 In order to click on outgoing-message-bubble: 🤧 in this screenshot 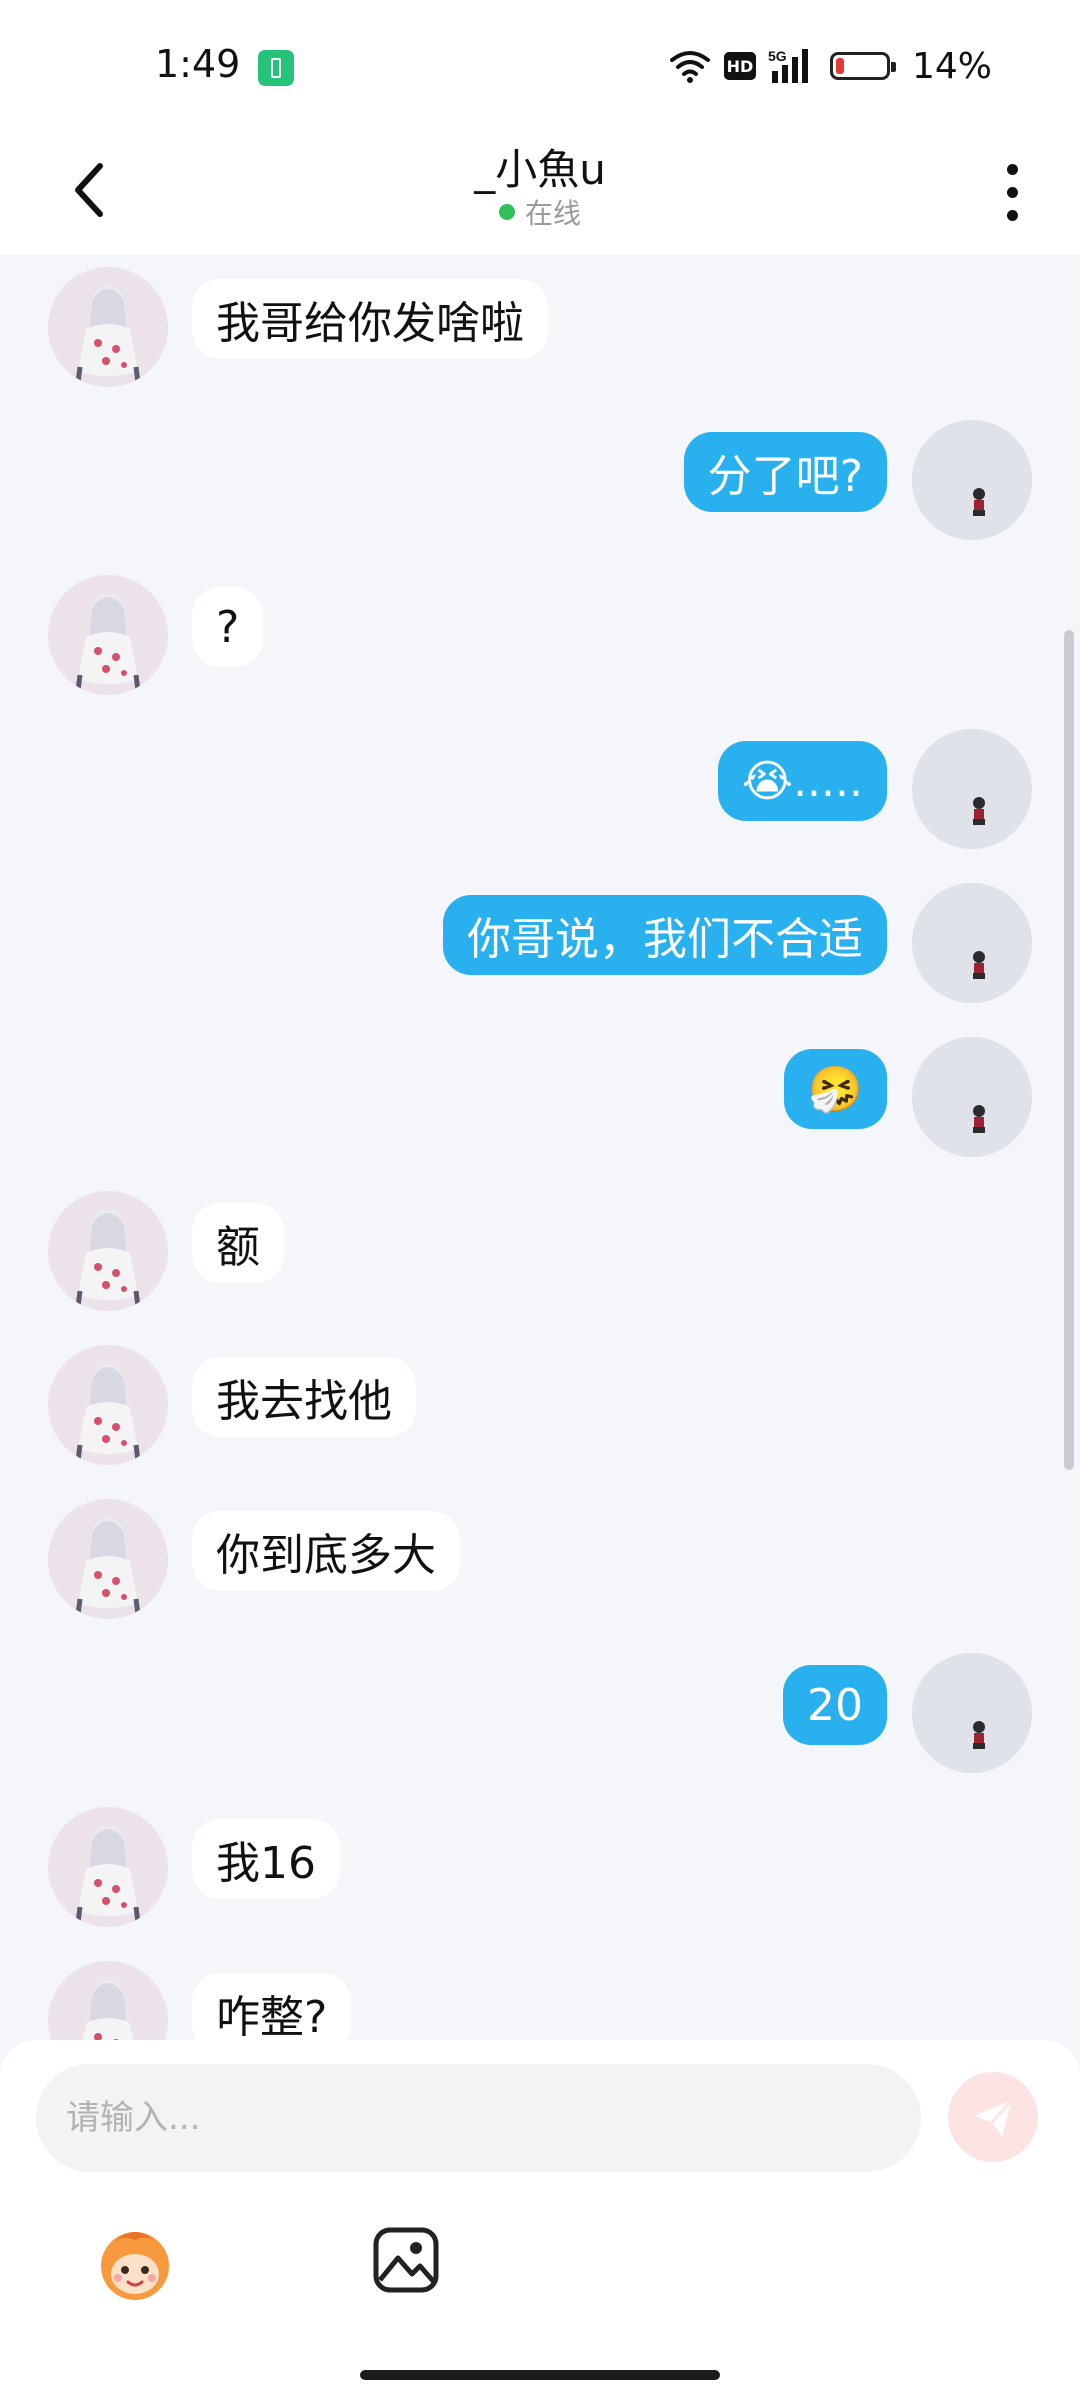, I will do `click(835, 1089)`.